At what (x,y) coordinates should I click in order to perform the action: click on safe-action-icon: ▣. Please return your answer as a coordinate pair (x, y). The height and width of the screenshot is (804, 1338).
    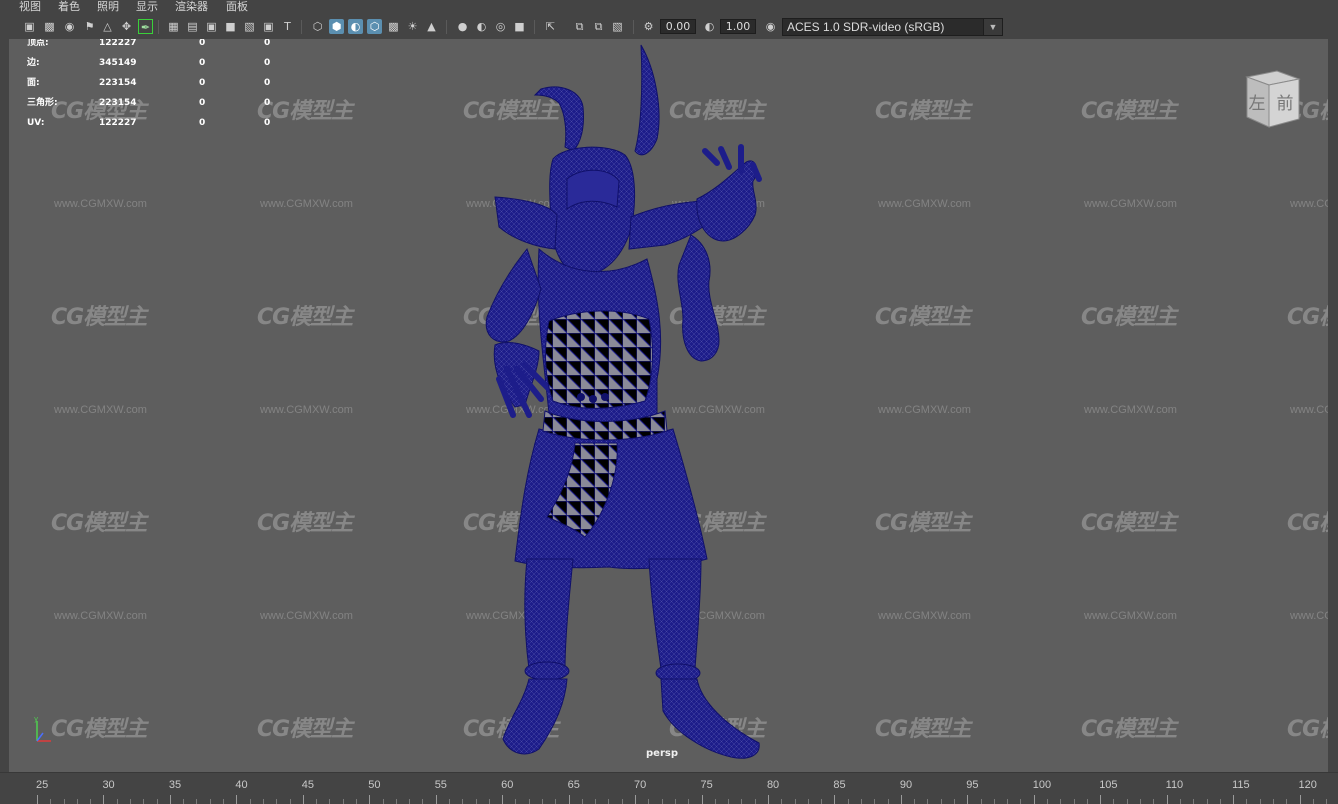
    Looking at the image, I should click on (268, 26).